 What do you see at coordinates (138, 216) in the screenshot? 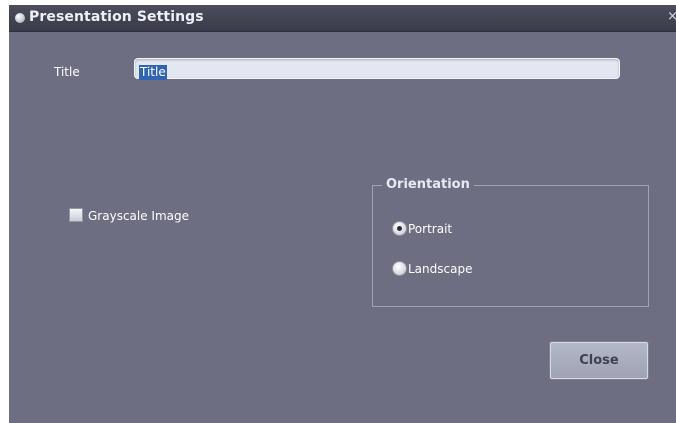
I see `grayscale-label: Grayscale Image` at bounding box center [138, 216].